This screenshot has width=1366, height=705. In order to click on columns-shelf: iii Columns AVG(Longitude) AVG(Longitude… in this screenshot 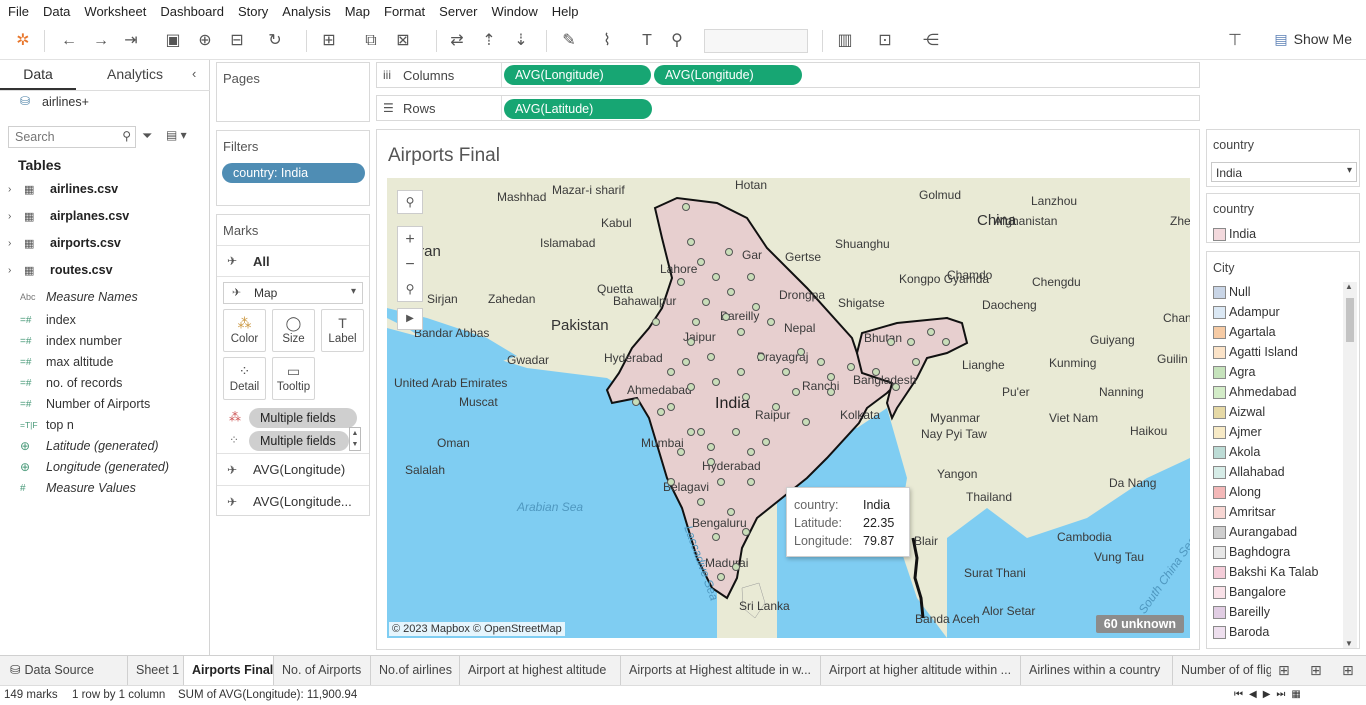, I will do `click(788, 75)`.